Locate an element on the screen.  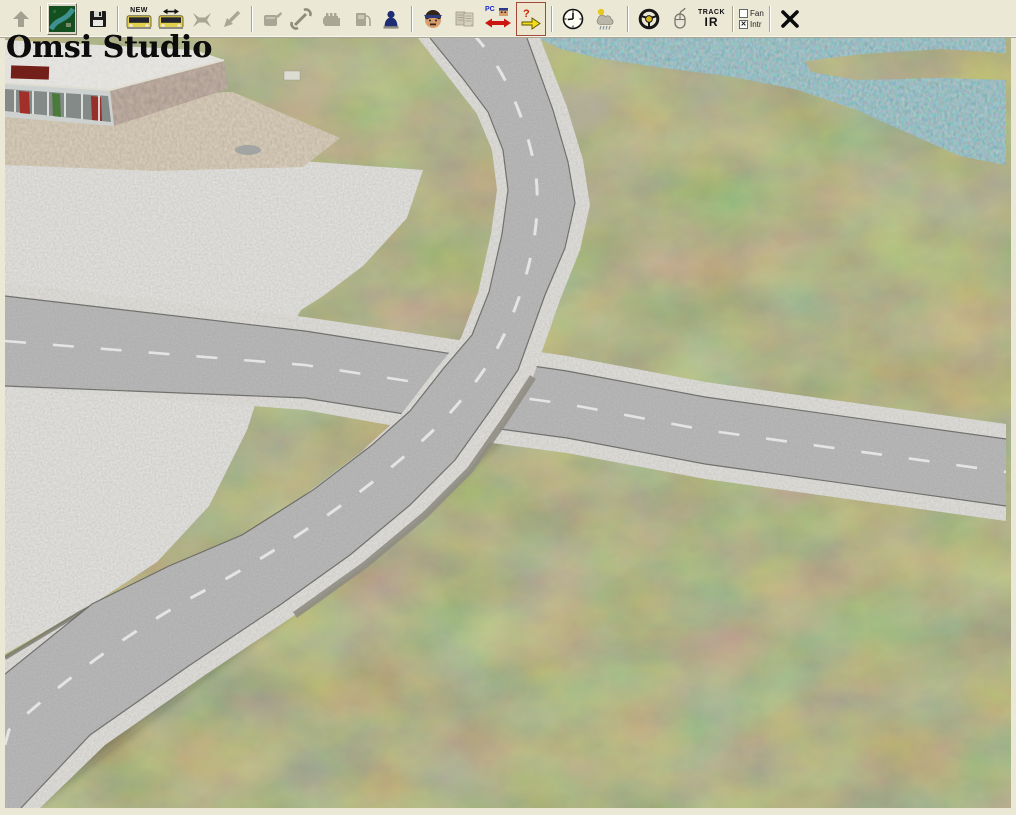
change-bus-icon is located at coordinates (171, 21).